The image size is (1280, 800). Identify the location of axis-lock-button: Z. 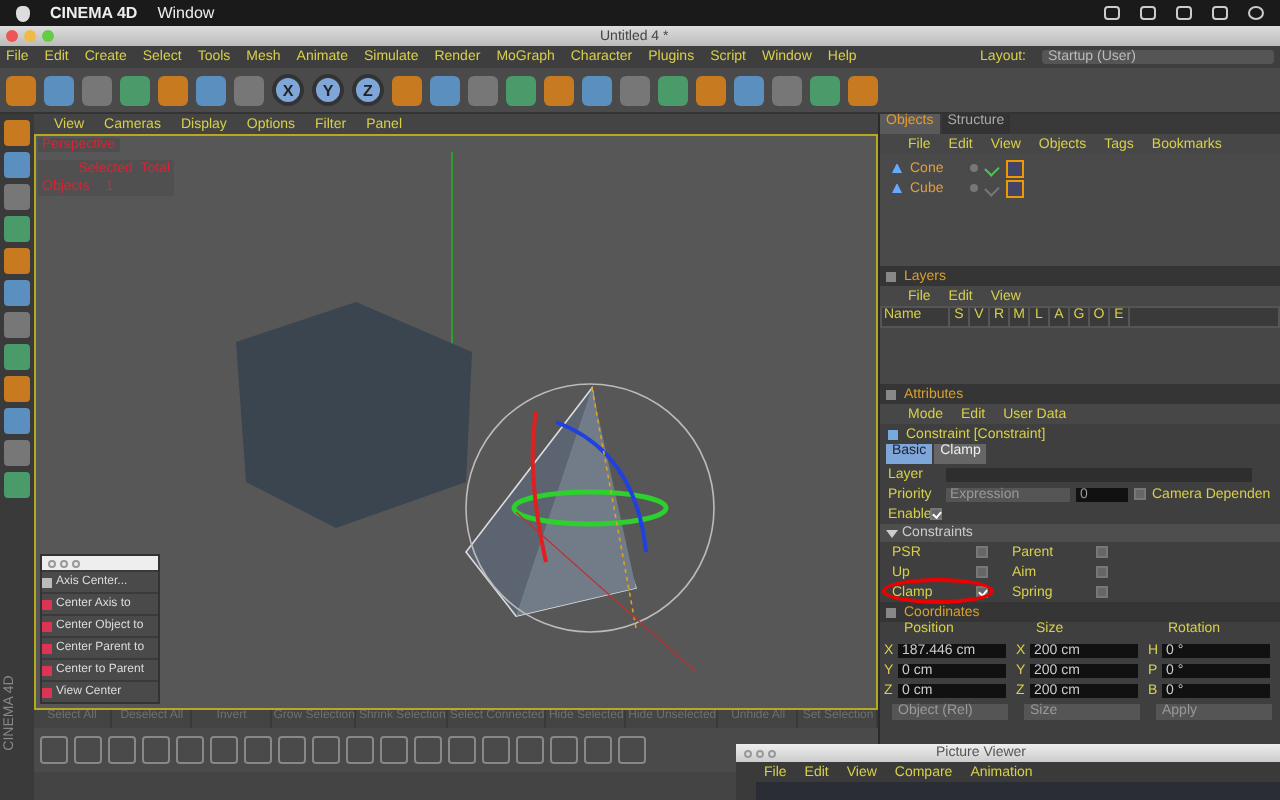
(368, 90).